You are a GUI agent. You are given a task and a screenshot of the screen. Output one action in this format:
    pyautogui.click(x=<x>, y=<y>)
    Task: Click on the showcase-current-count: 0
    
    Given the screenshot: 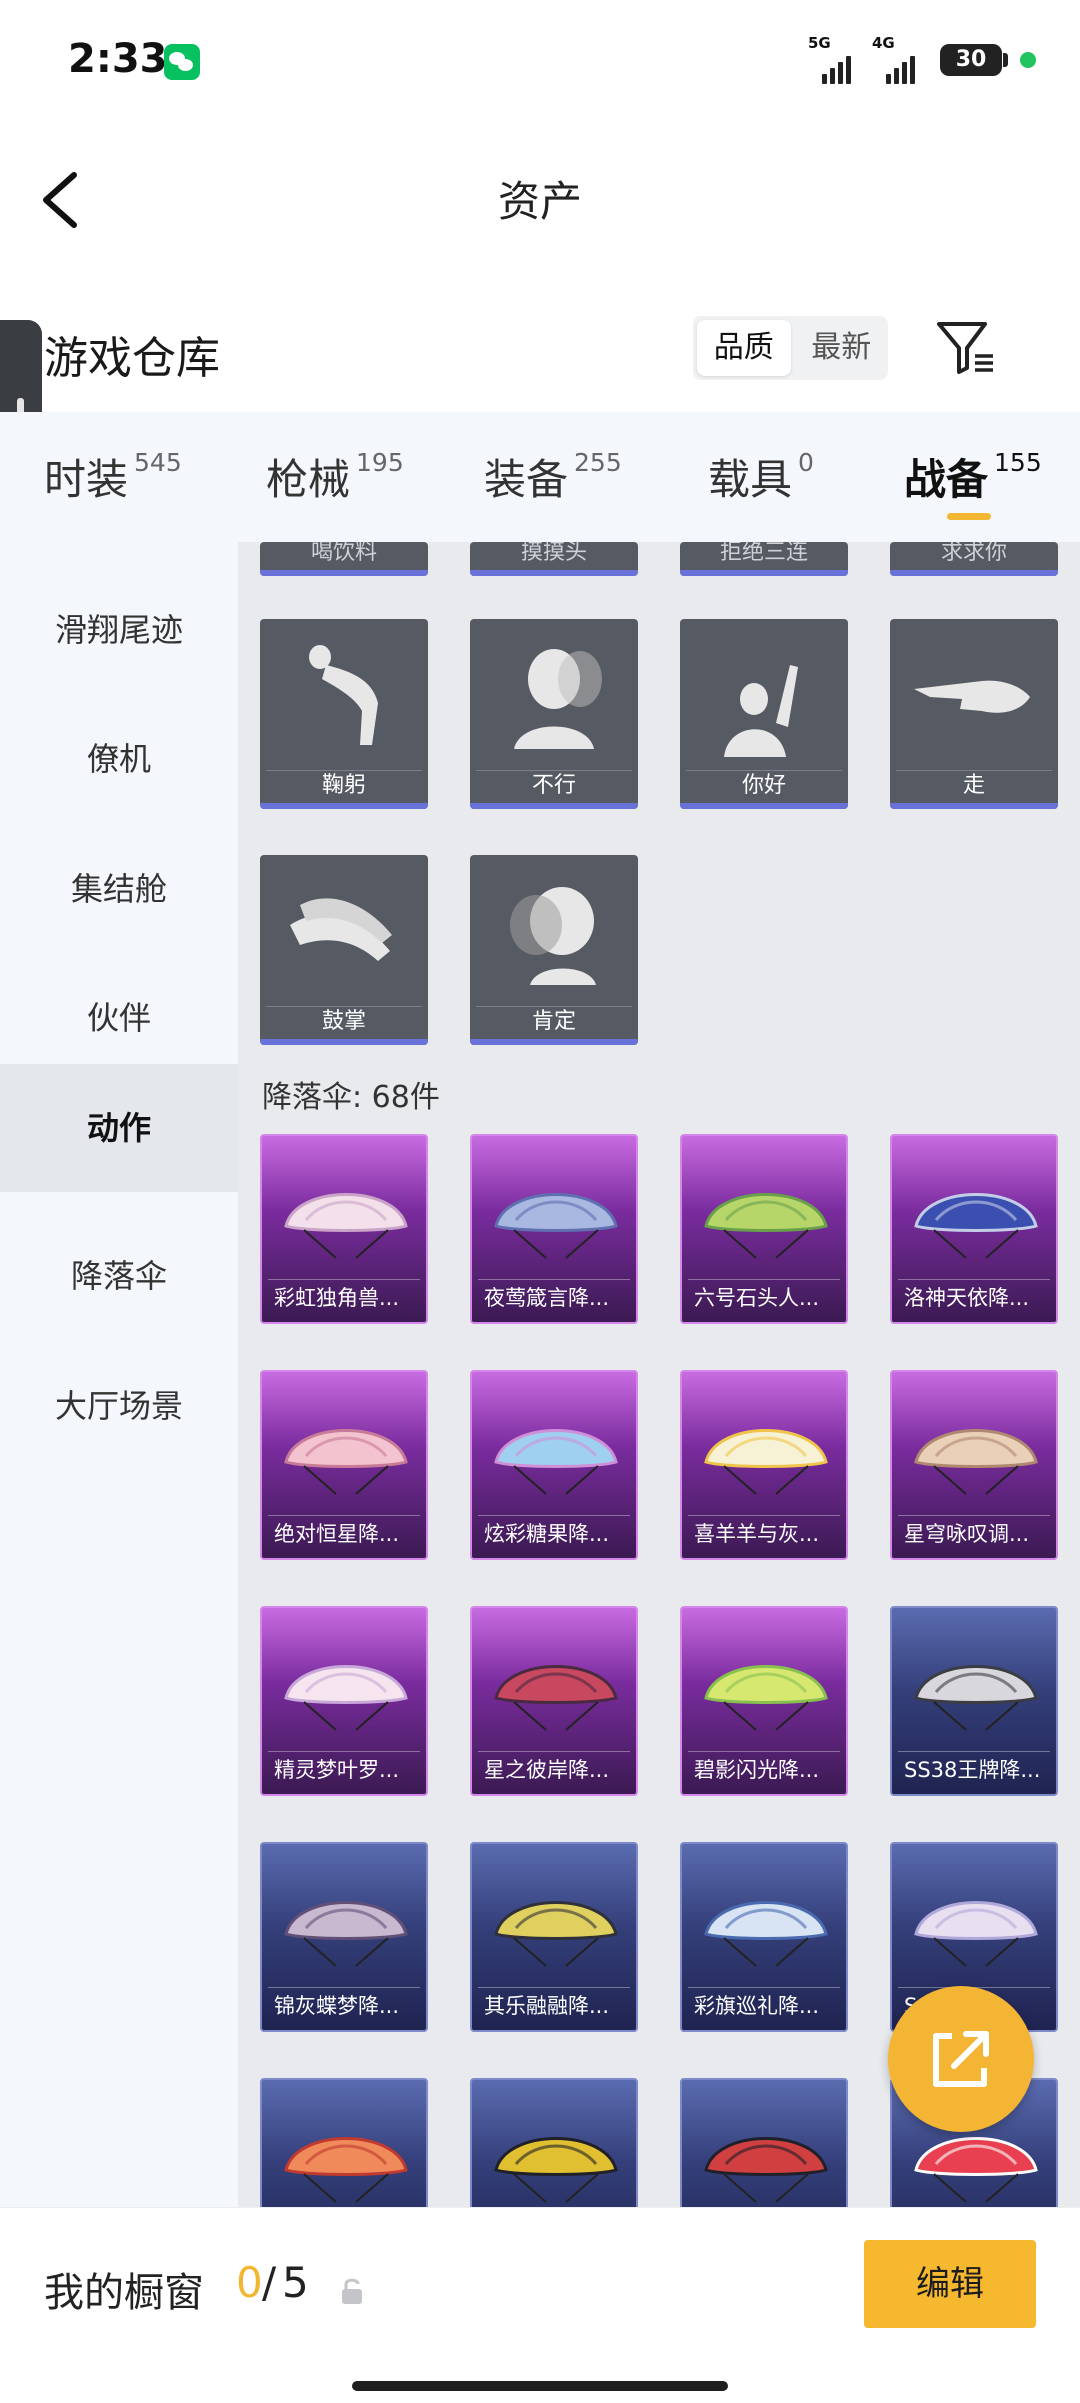 What is the action you would take?
    pyautogui.click(x=249, y=2282)
    